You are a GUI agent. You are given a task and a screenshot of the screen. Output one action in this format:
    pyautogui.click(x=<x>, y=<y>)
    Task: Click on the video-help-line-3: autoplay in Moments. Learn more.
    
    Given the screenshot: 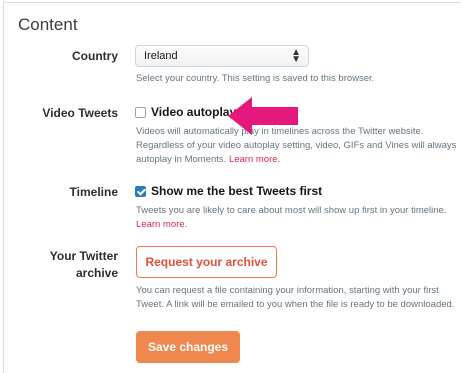 What is the action you would take?
    pyautogui.click(x=208, y=160)
    